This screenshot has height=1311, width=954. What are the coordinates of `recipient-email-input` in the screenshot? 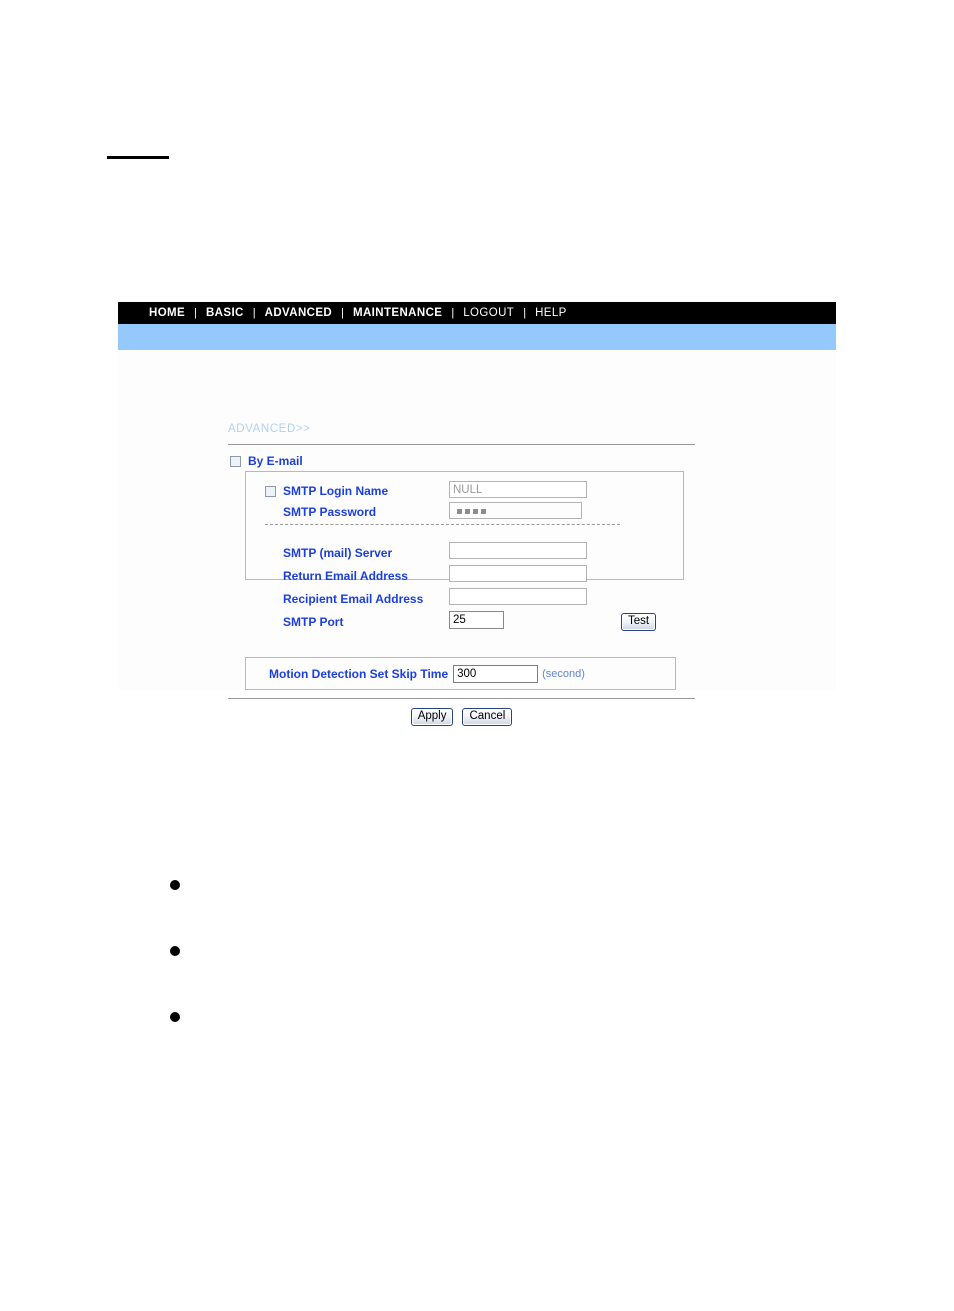 It's located at (518, 596).